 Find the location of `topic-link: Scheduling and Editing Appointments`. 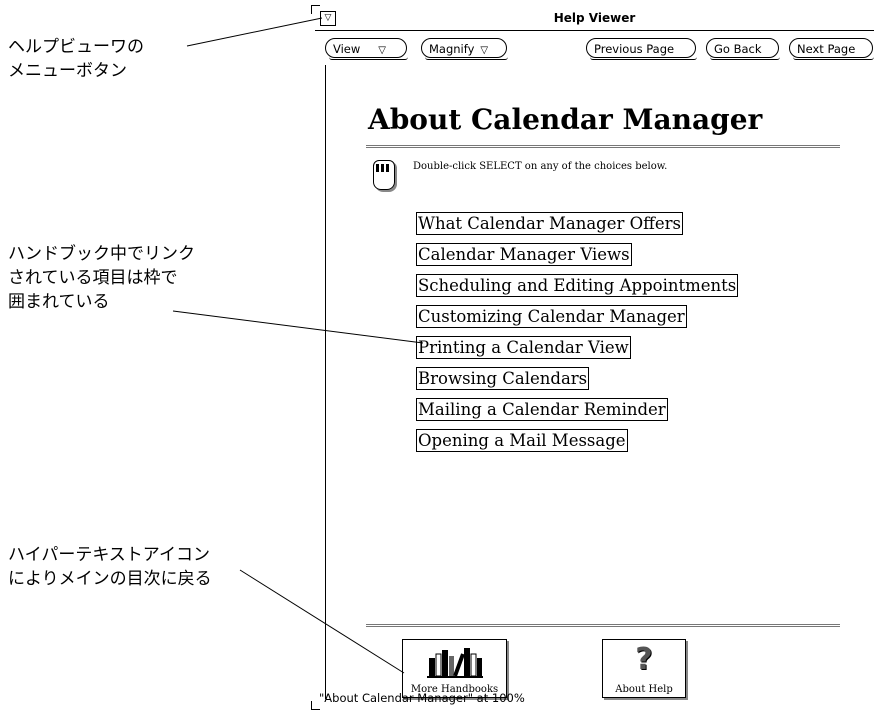

topic-link: Scheduling and Editing Appointments is located at coordinates (577, 285).